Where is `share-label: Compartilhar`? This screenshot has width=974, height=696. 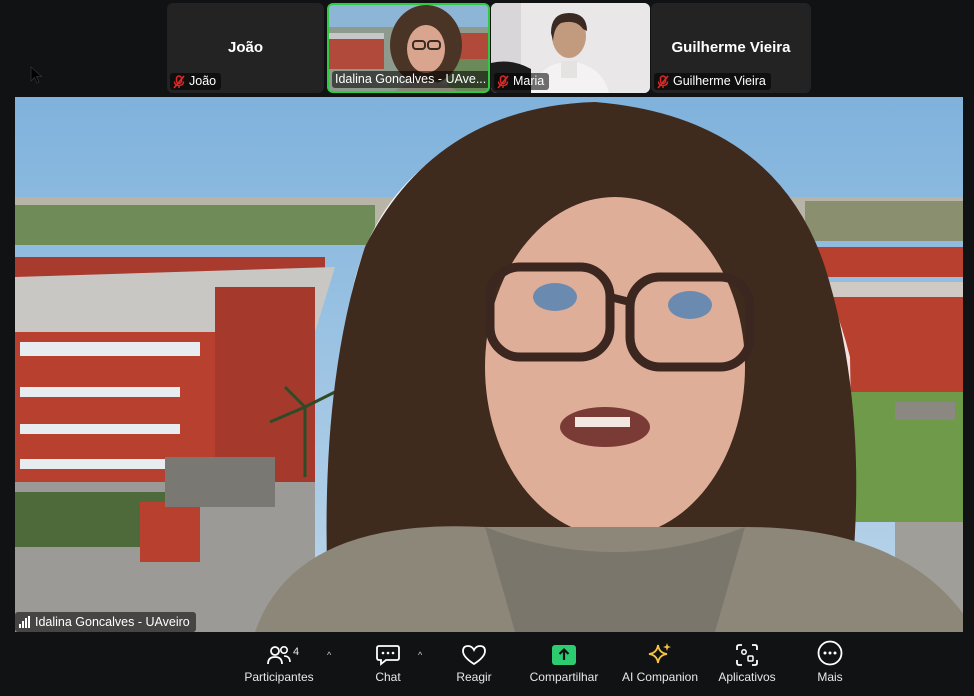
share-label: Compartilhar is located at coordinates (564, 677).